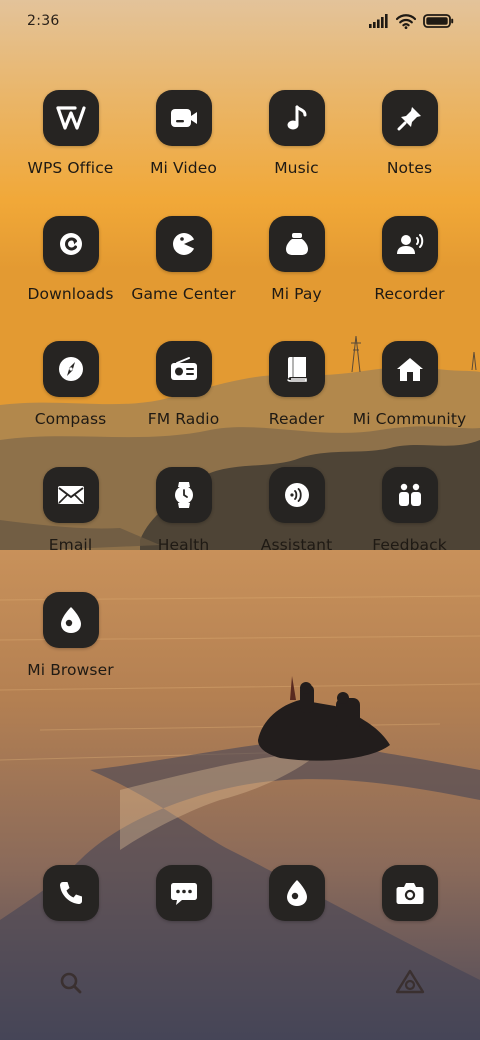 This screenshot has width=480, height=1040. I want to click on mi-pay-icon, so click(296, 243).